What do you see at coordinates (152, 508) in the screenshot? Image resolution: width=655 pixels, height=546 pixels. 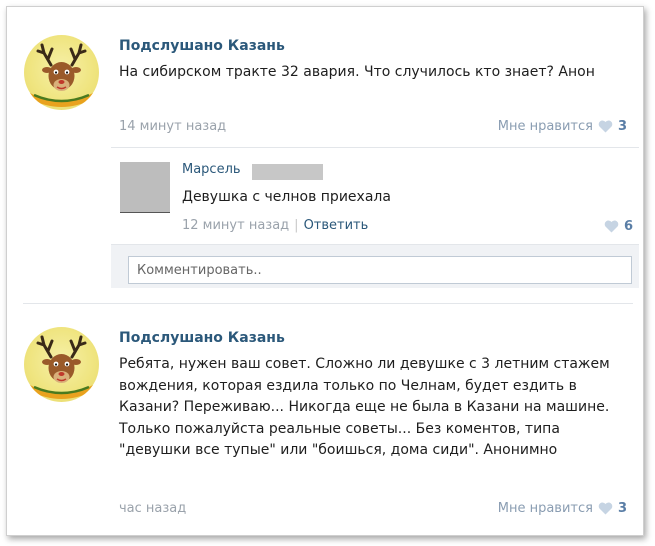 I see `post-timestamp: час назад` at bounding box center [152, 508].